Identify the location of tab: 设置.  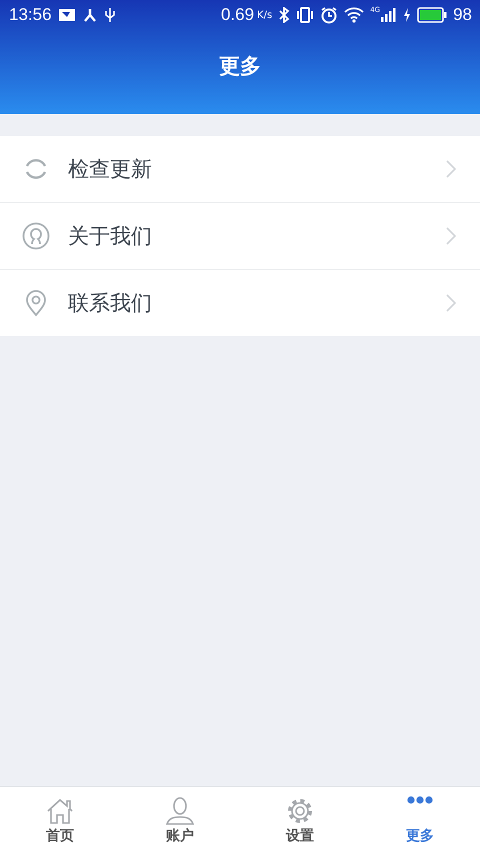
(300, 820).